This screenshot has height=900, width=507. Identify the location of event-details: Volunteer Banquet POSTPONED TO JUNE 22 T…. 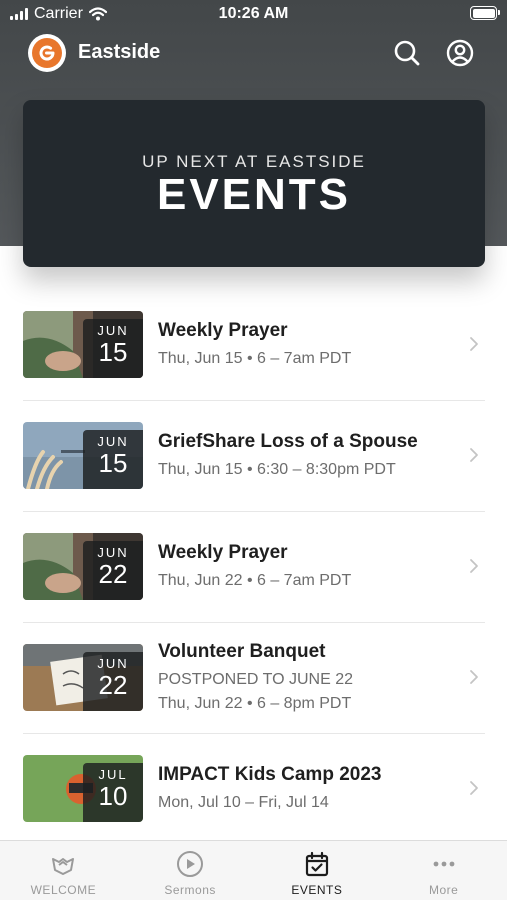
(308, 678).